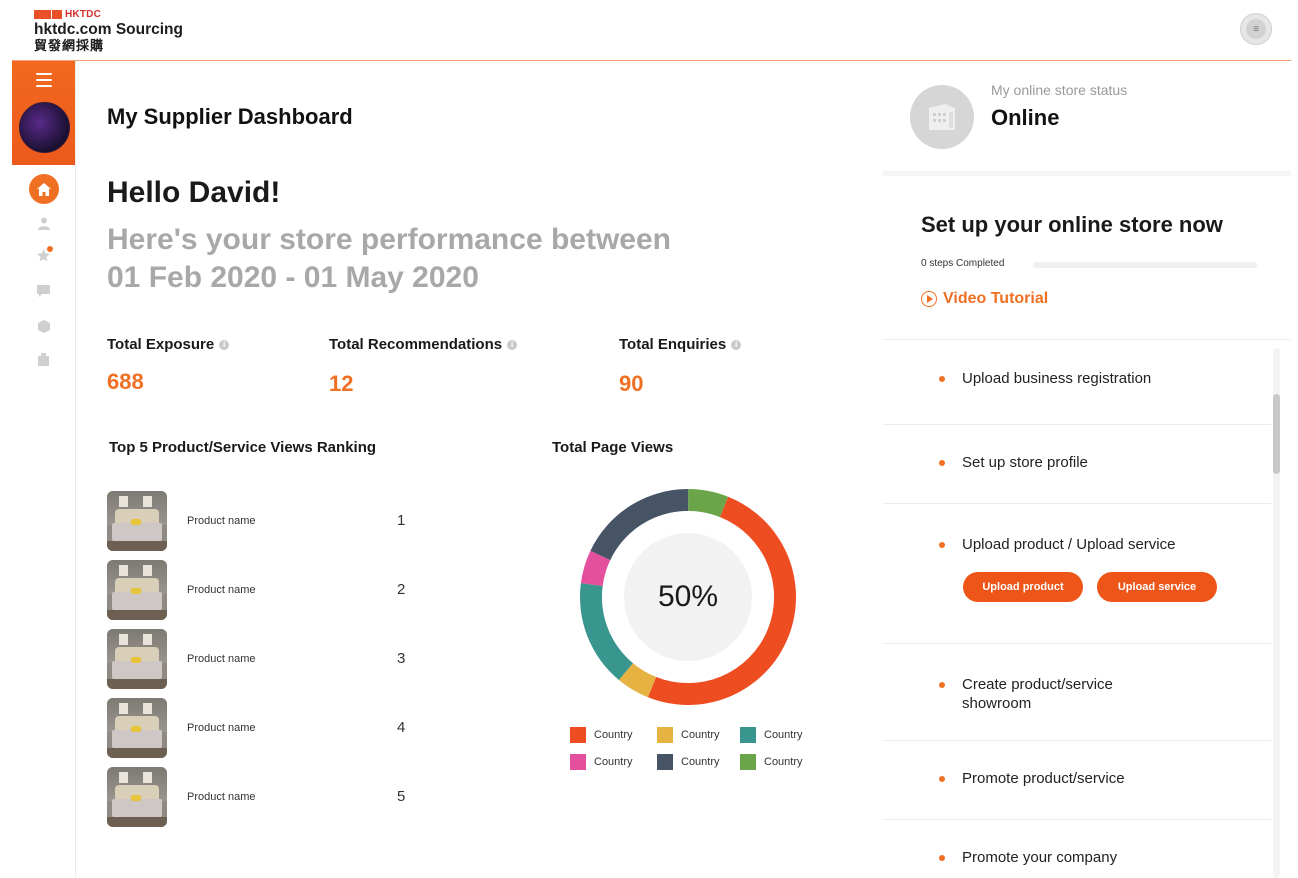 Image resolution: width=1298 pixels, height=878 pixels. I want to click on stat-label: Total Enquiries, so click(673, 344).